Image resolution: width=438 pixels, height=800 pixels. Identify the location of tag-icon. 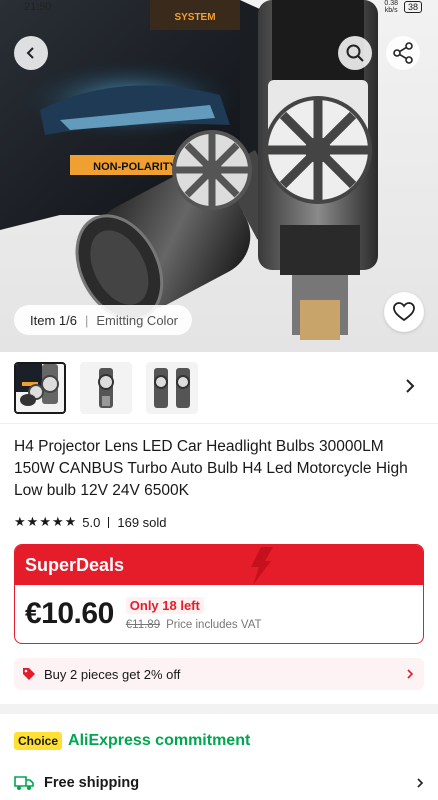
(29, 674).